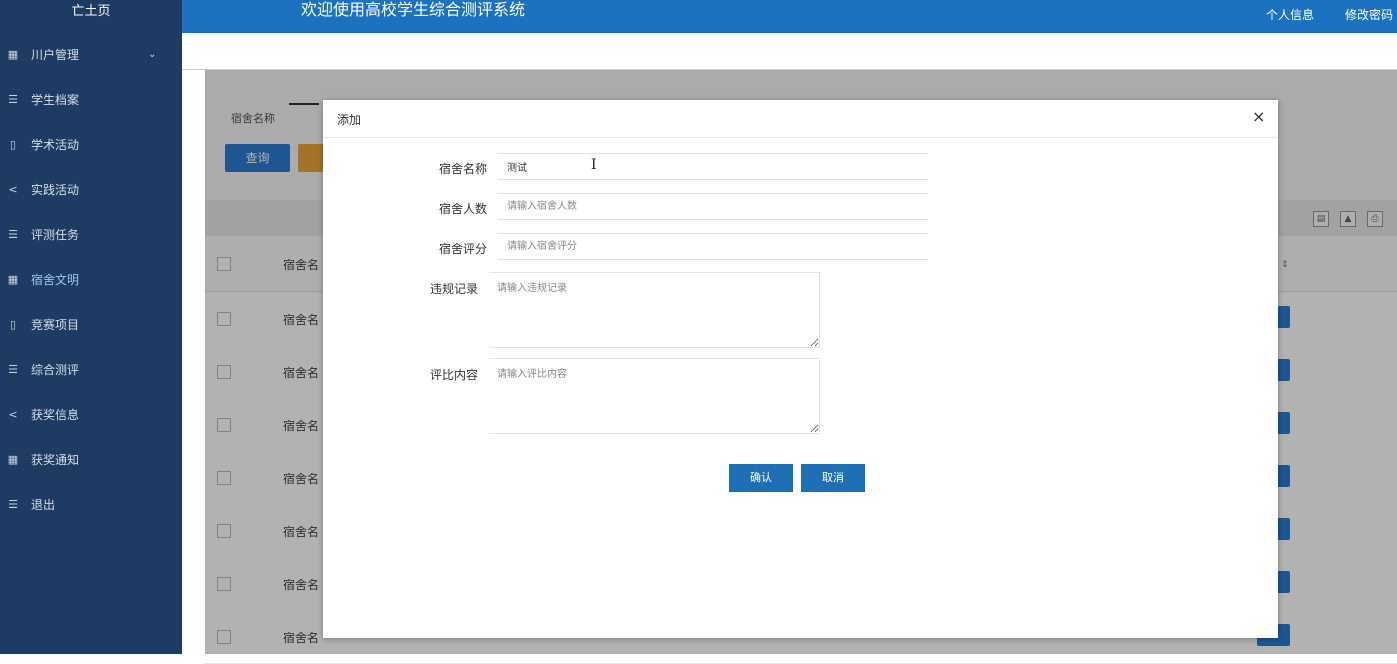 This screenshot has height=664, width=1397. I want to click on sidebar-item-label: 获奖通知, so click(55, 460).